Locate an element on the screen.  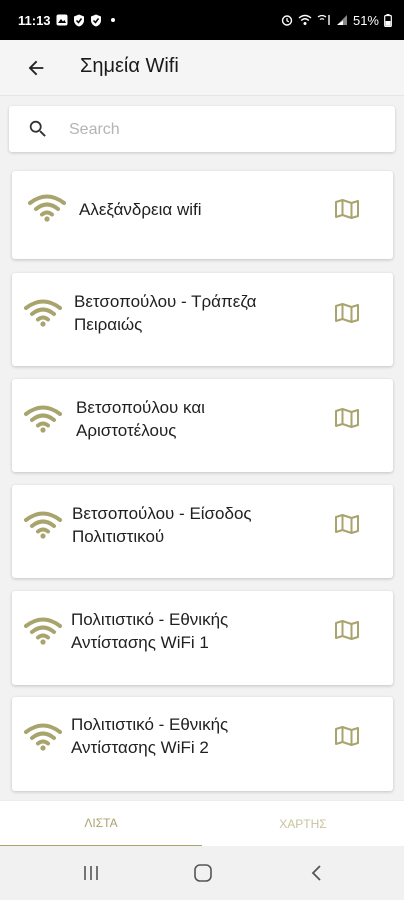
volte-signal-icon is located at coordinates (324, 20).